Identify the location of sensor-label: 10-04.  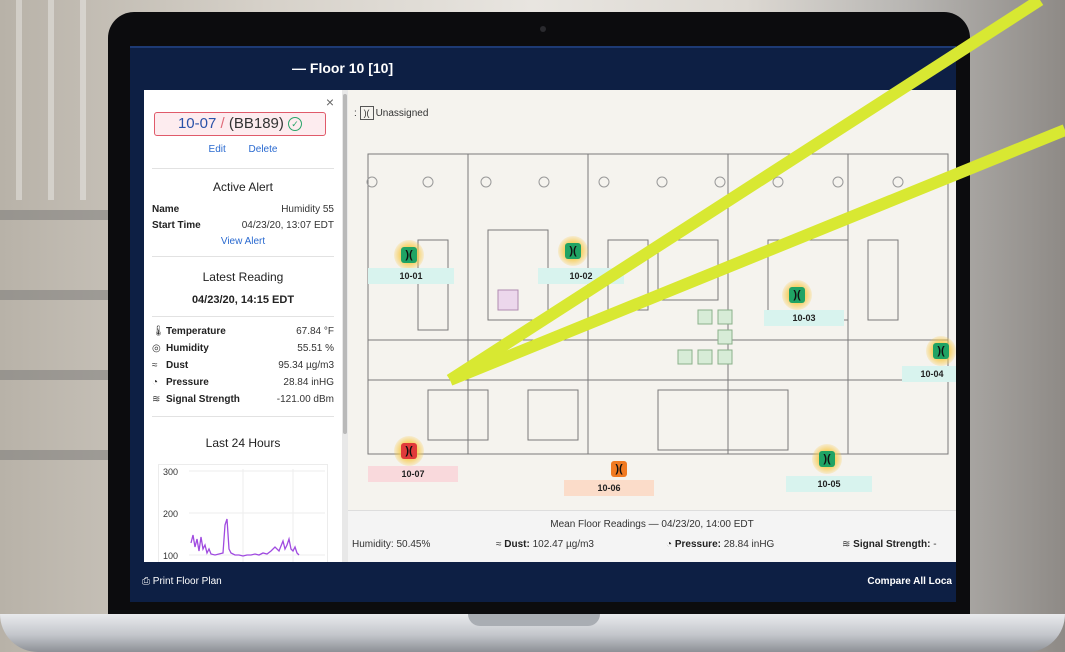
(929, 374).